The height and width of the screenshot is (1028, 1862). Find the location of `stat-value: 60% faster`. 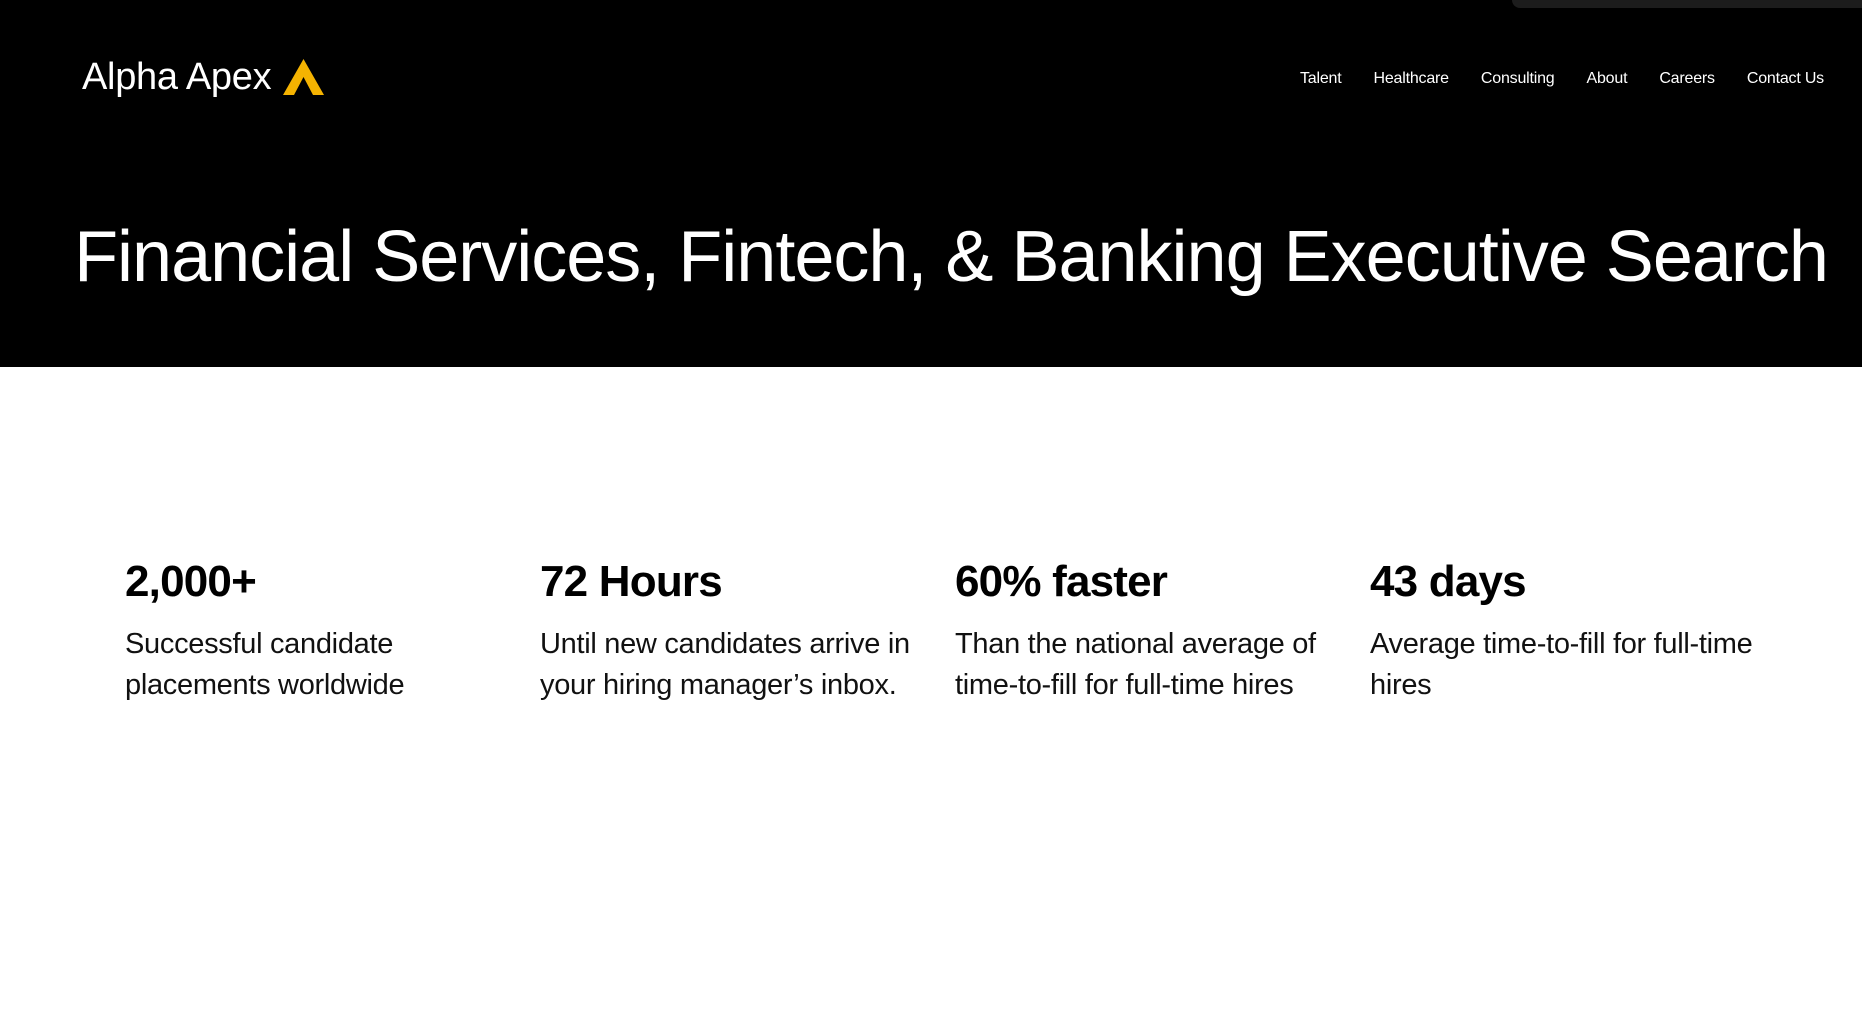

stat-value: 60% faster is located at coordinates (1061, 581).